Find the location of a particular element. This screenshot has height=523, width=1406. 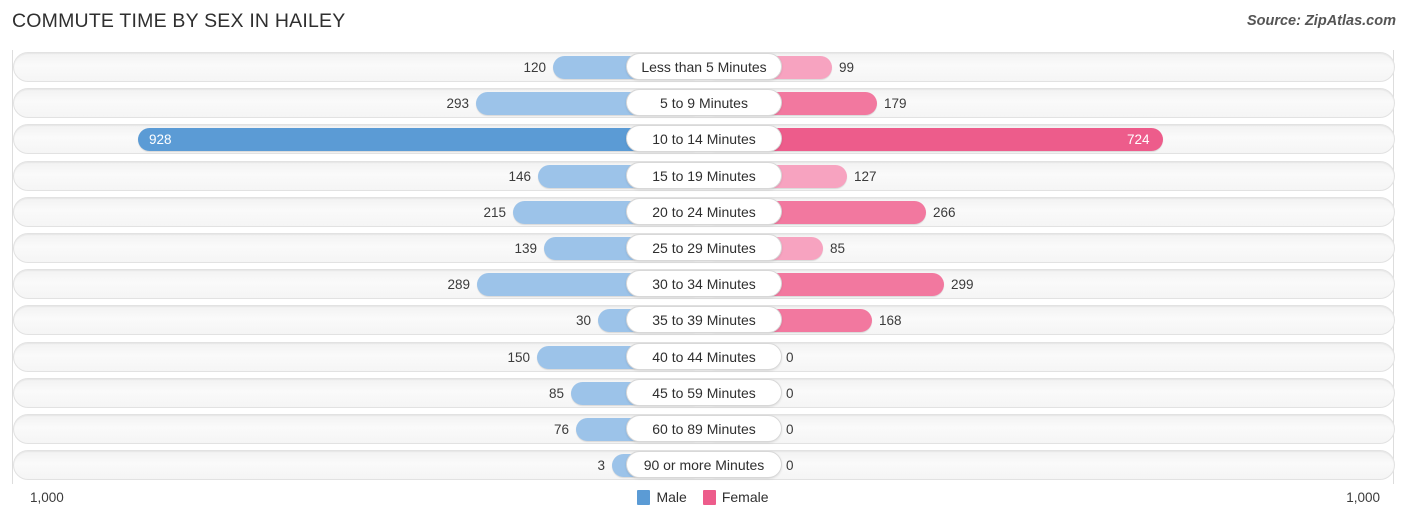

male-value-label: 30 is located at coordinates (583, 321).